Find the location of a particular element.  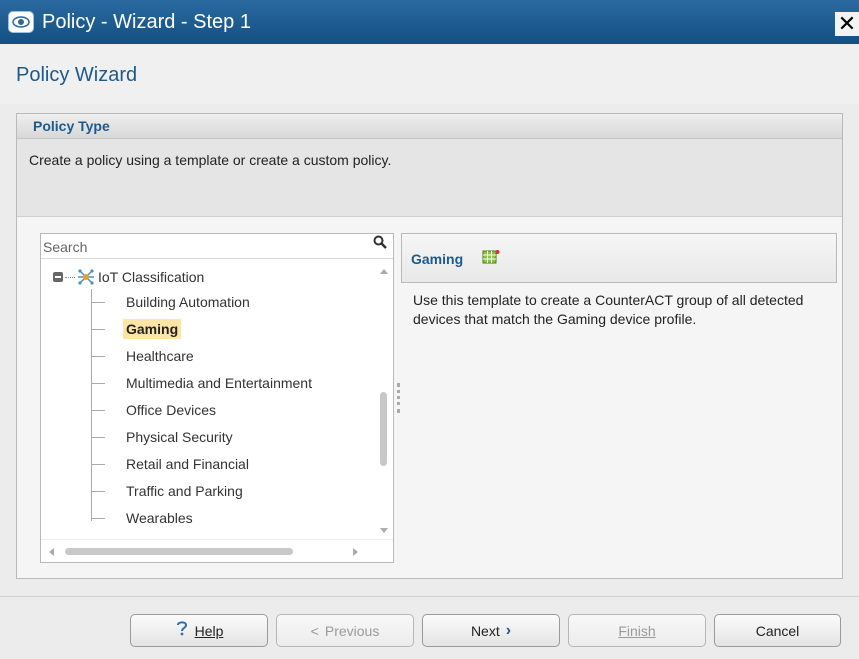

tree-horizontal-scrollbar is located at coordinates (217, 550).